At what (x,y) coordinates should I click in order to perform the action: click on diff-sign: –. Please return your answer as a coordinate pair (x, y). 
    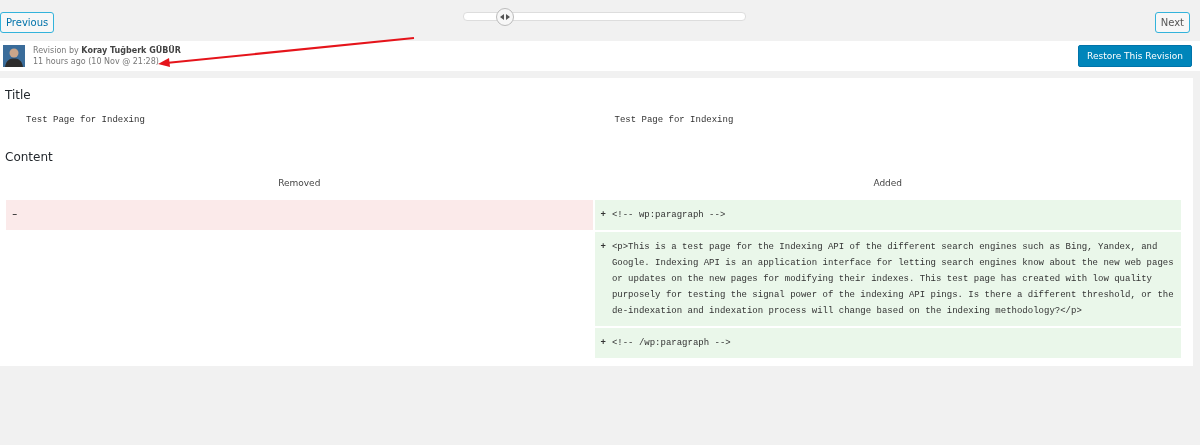
    Looking at the image, I should click on (15, 215).